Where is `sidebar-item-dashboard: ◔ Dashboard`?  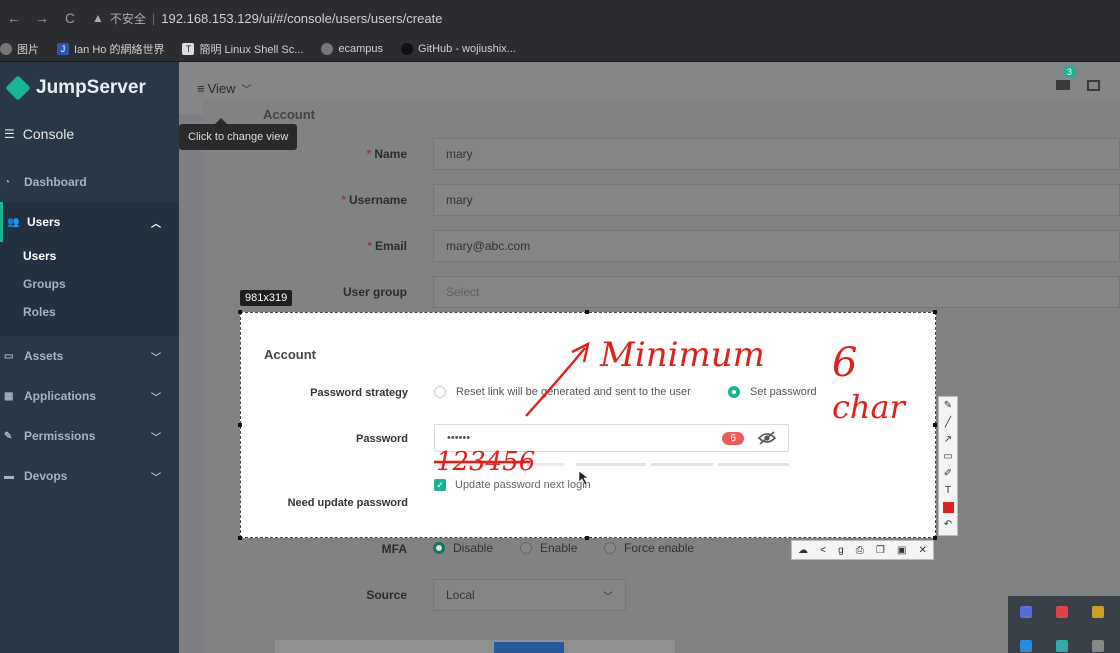
sidebar-item-dashboard: ◔ Dashboard is located at coordinates (89, 182).